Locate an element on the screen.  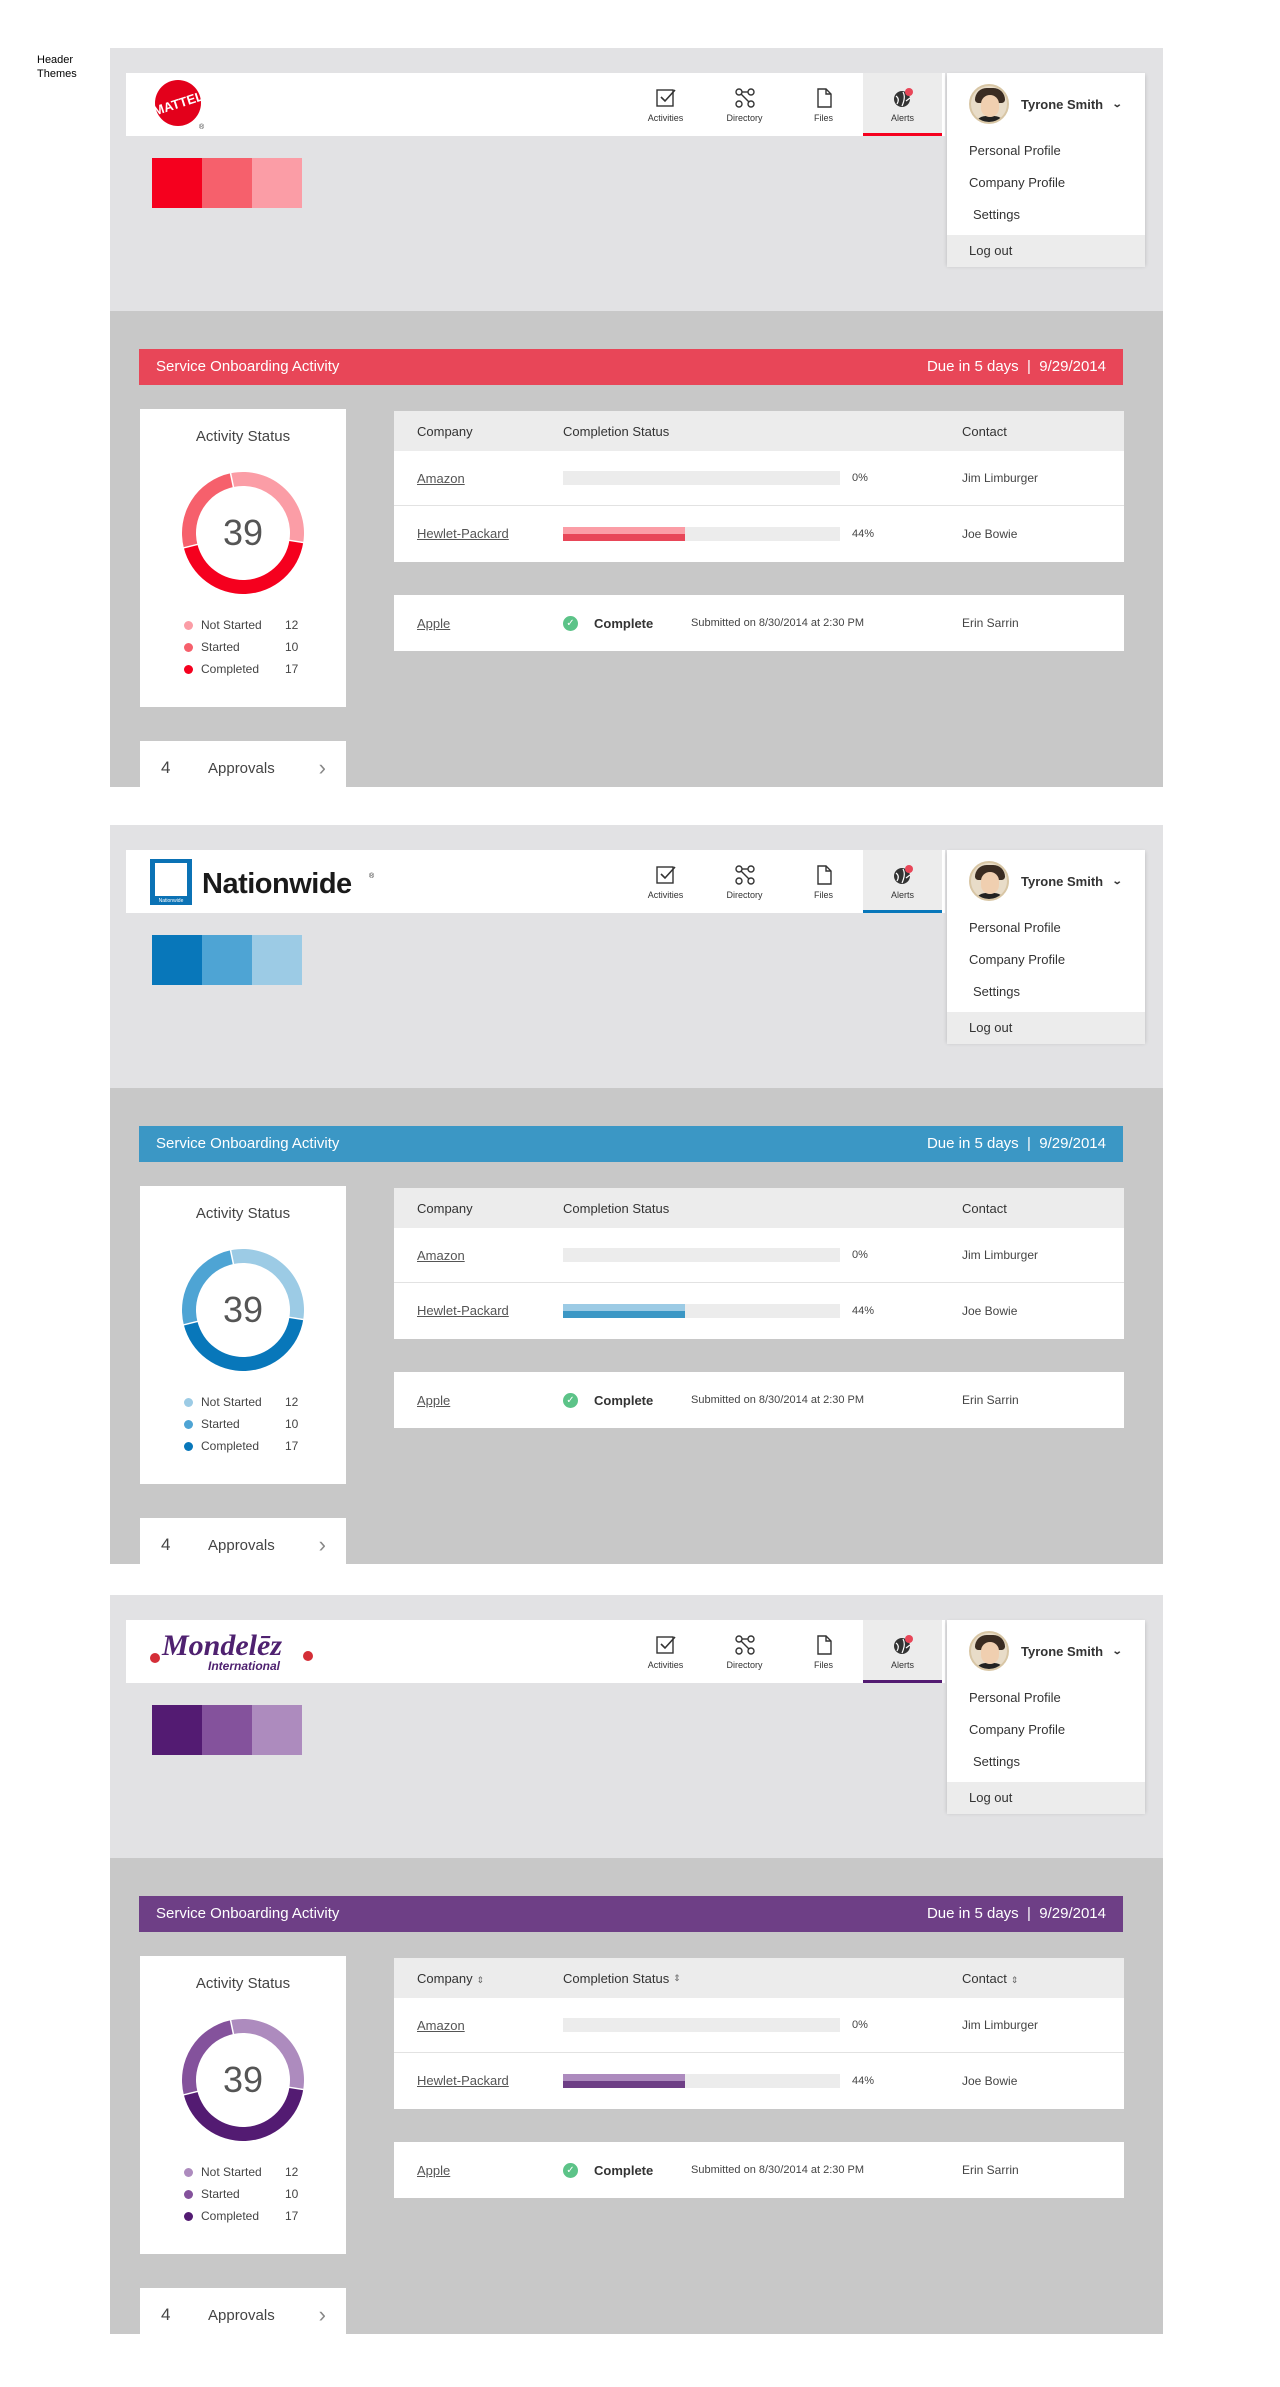
nav-label: Activities is located at coordinates (665, 1664).